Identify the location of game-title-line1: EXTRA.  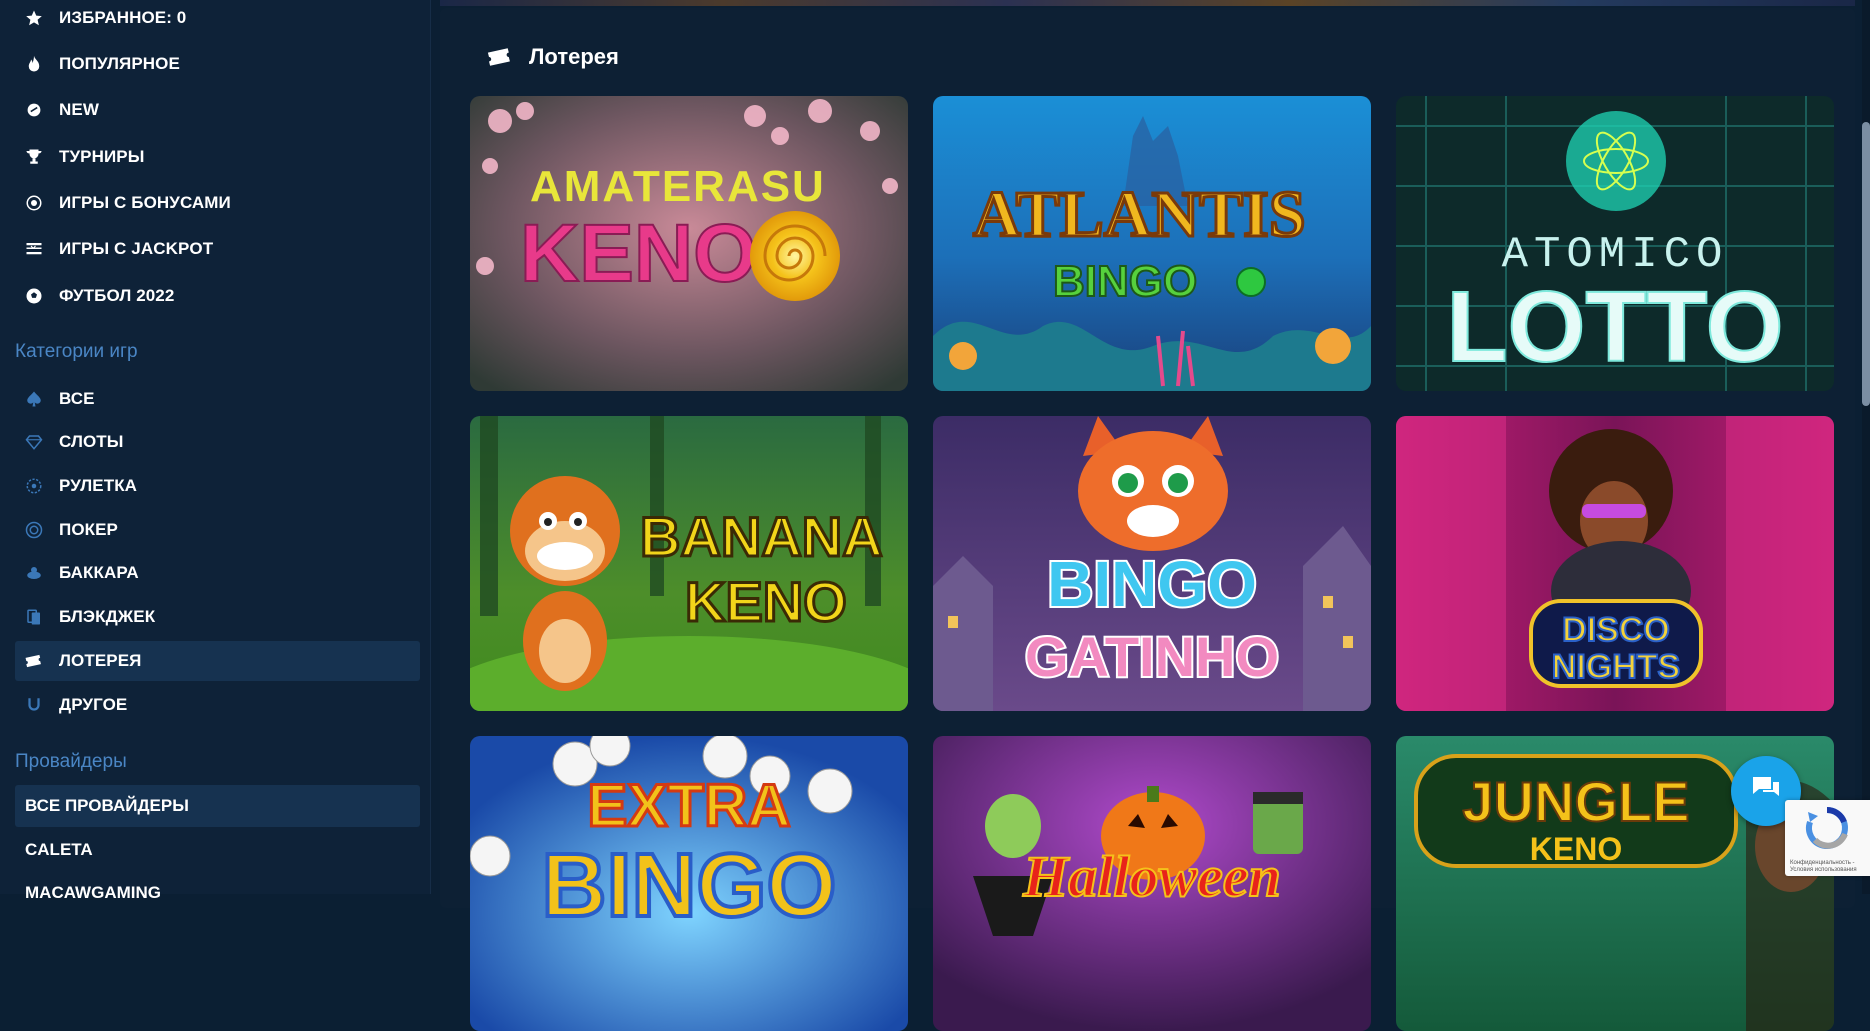
(688, 805).